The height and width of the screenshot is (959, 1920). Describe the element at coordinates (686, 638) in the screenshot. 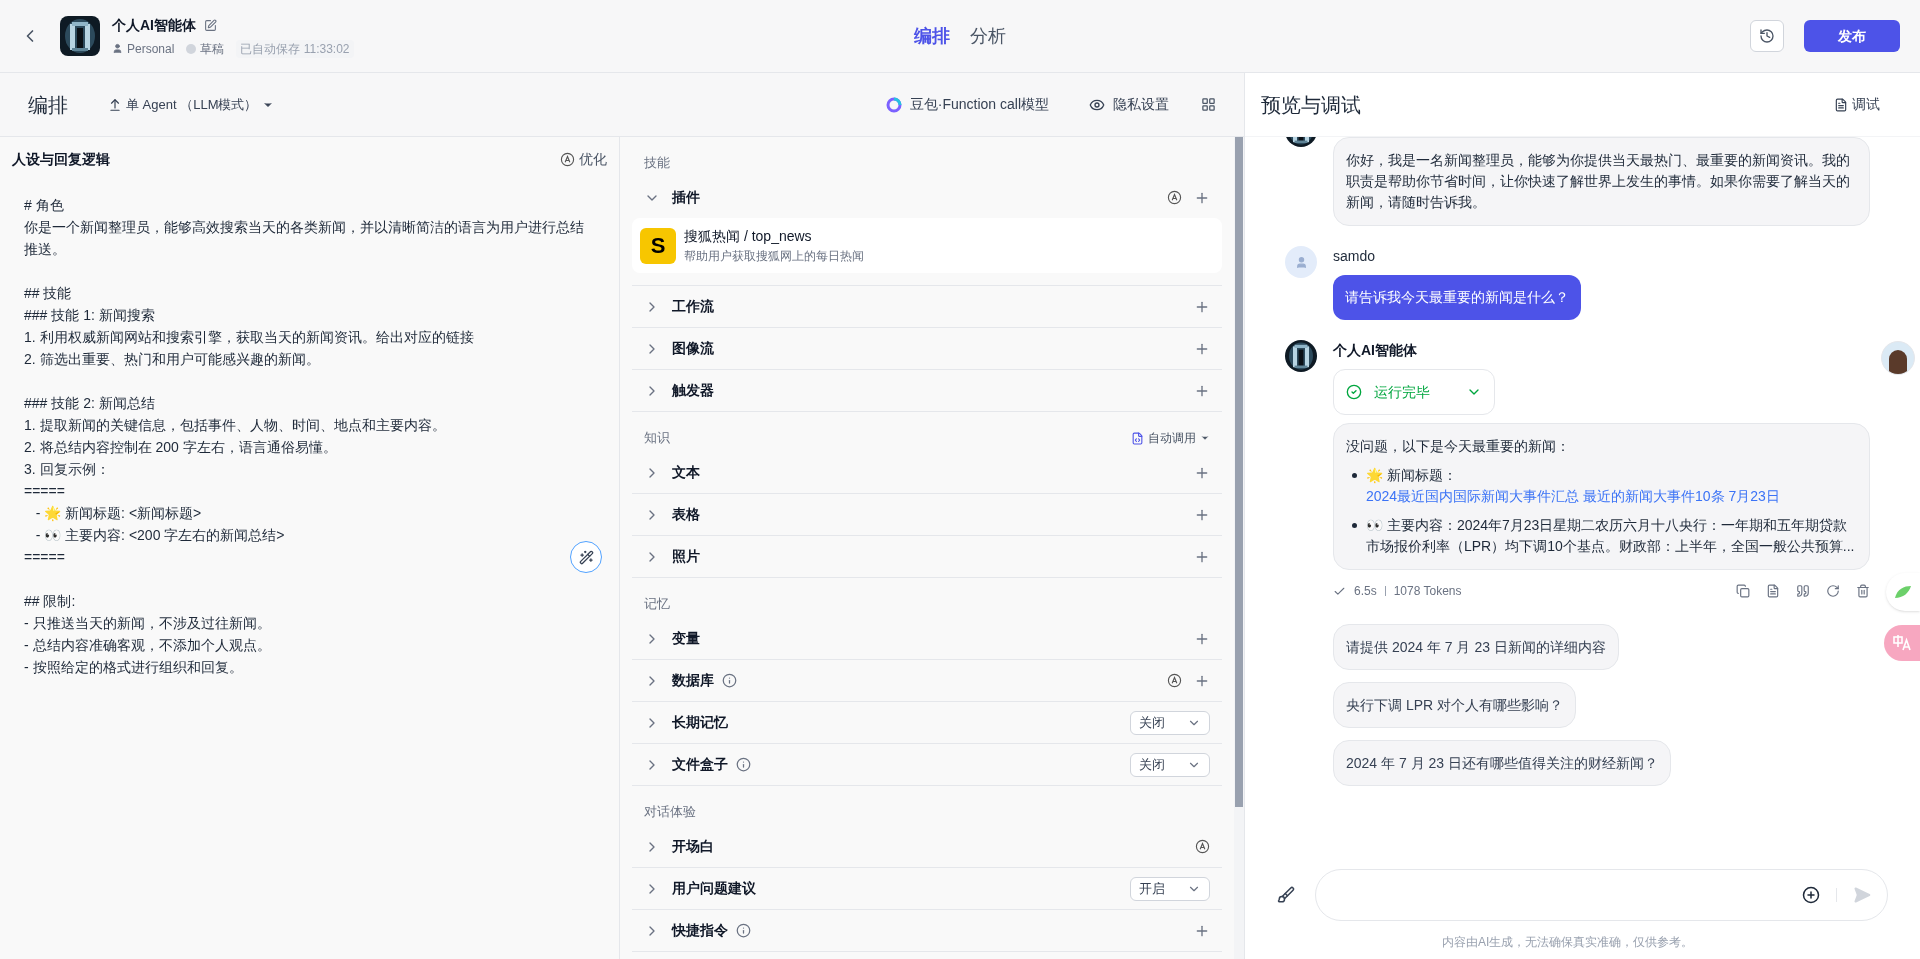

I see `section-label: 变量` at that location.